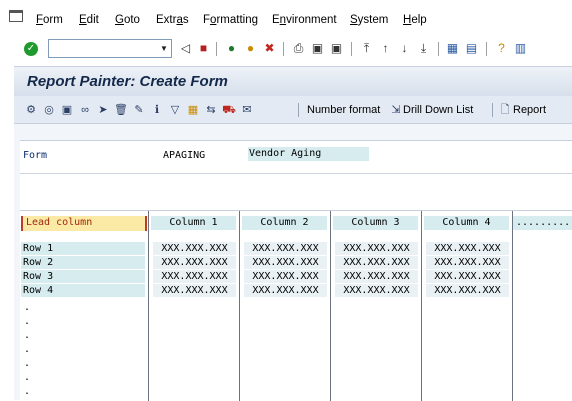 This screenshot has height=401, width=572. Describe the element at coordinates (520, 48) in the screenshot. I see `layout-icon: ▥` at that location.